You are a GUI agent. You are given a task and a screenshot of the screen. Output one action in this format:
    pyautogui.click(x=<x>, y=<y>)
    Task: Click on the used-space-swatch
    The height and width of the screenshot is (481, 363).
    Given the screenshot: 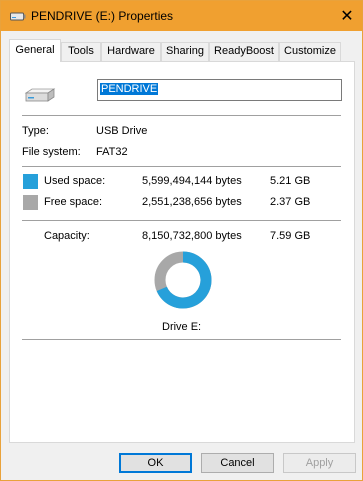 What is the action you would take?
    pyautogui.click(x=30, y=181)
    